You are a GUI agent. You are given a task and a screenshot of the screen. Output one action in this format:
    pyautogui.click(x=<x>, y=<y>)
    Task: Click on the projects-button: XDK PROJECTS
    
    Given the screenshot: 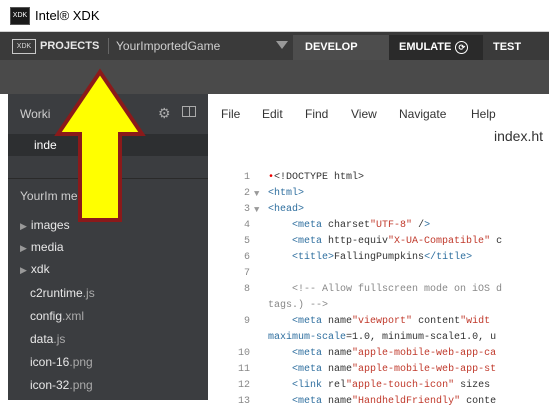 What is the action you would take?
    pyautogui.click(x=55, y=46)
    